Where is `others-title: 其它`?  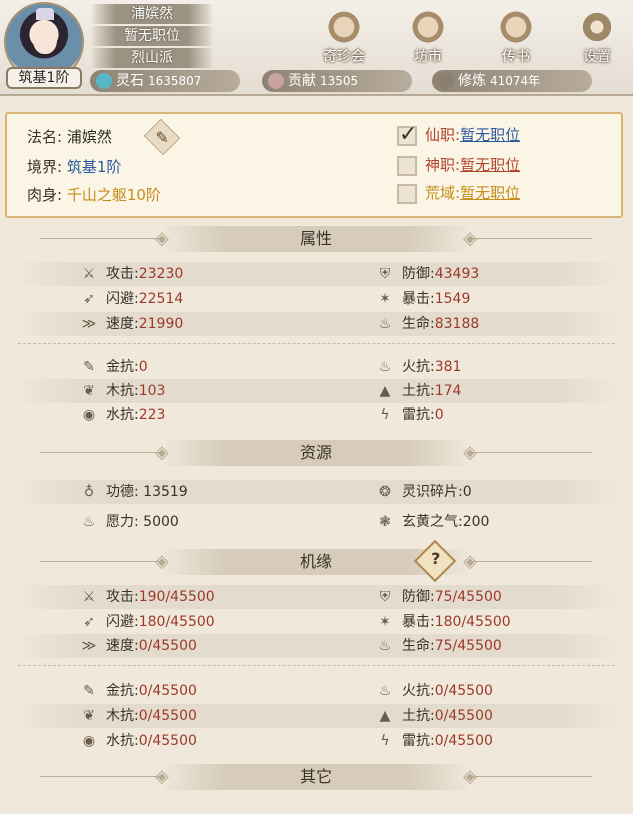
others-title: 其它 is located at coordinates (316, 777).